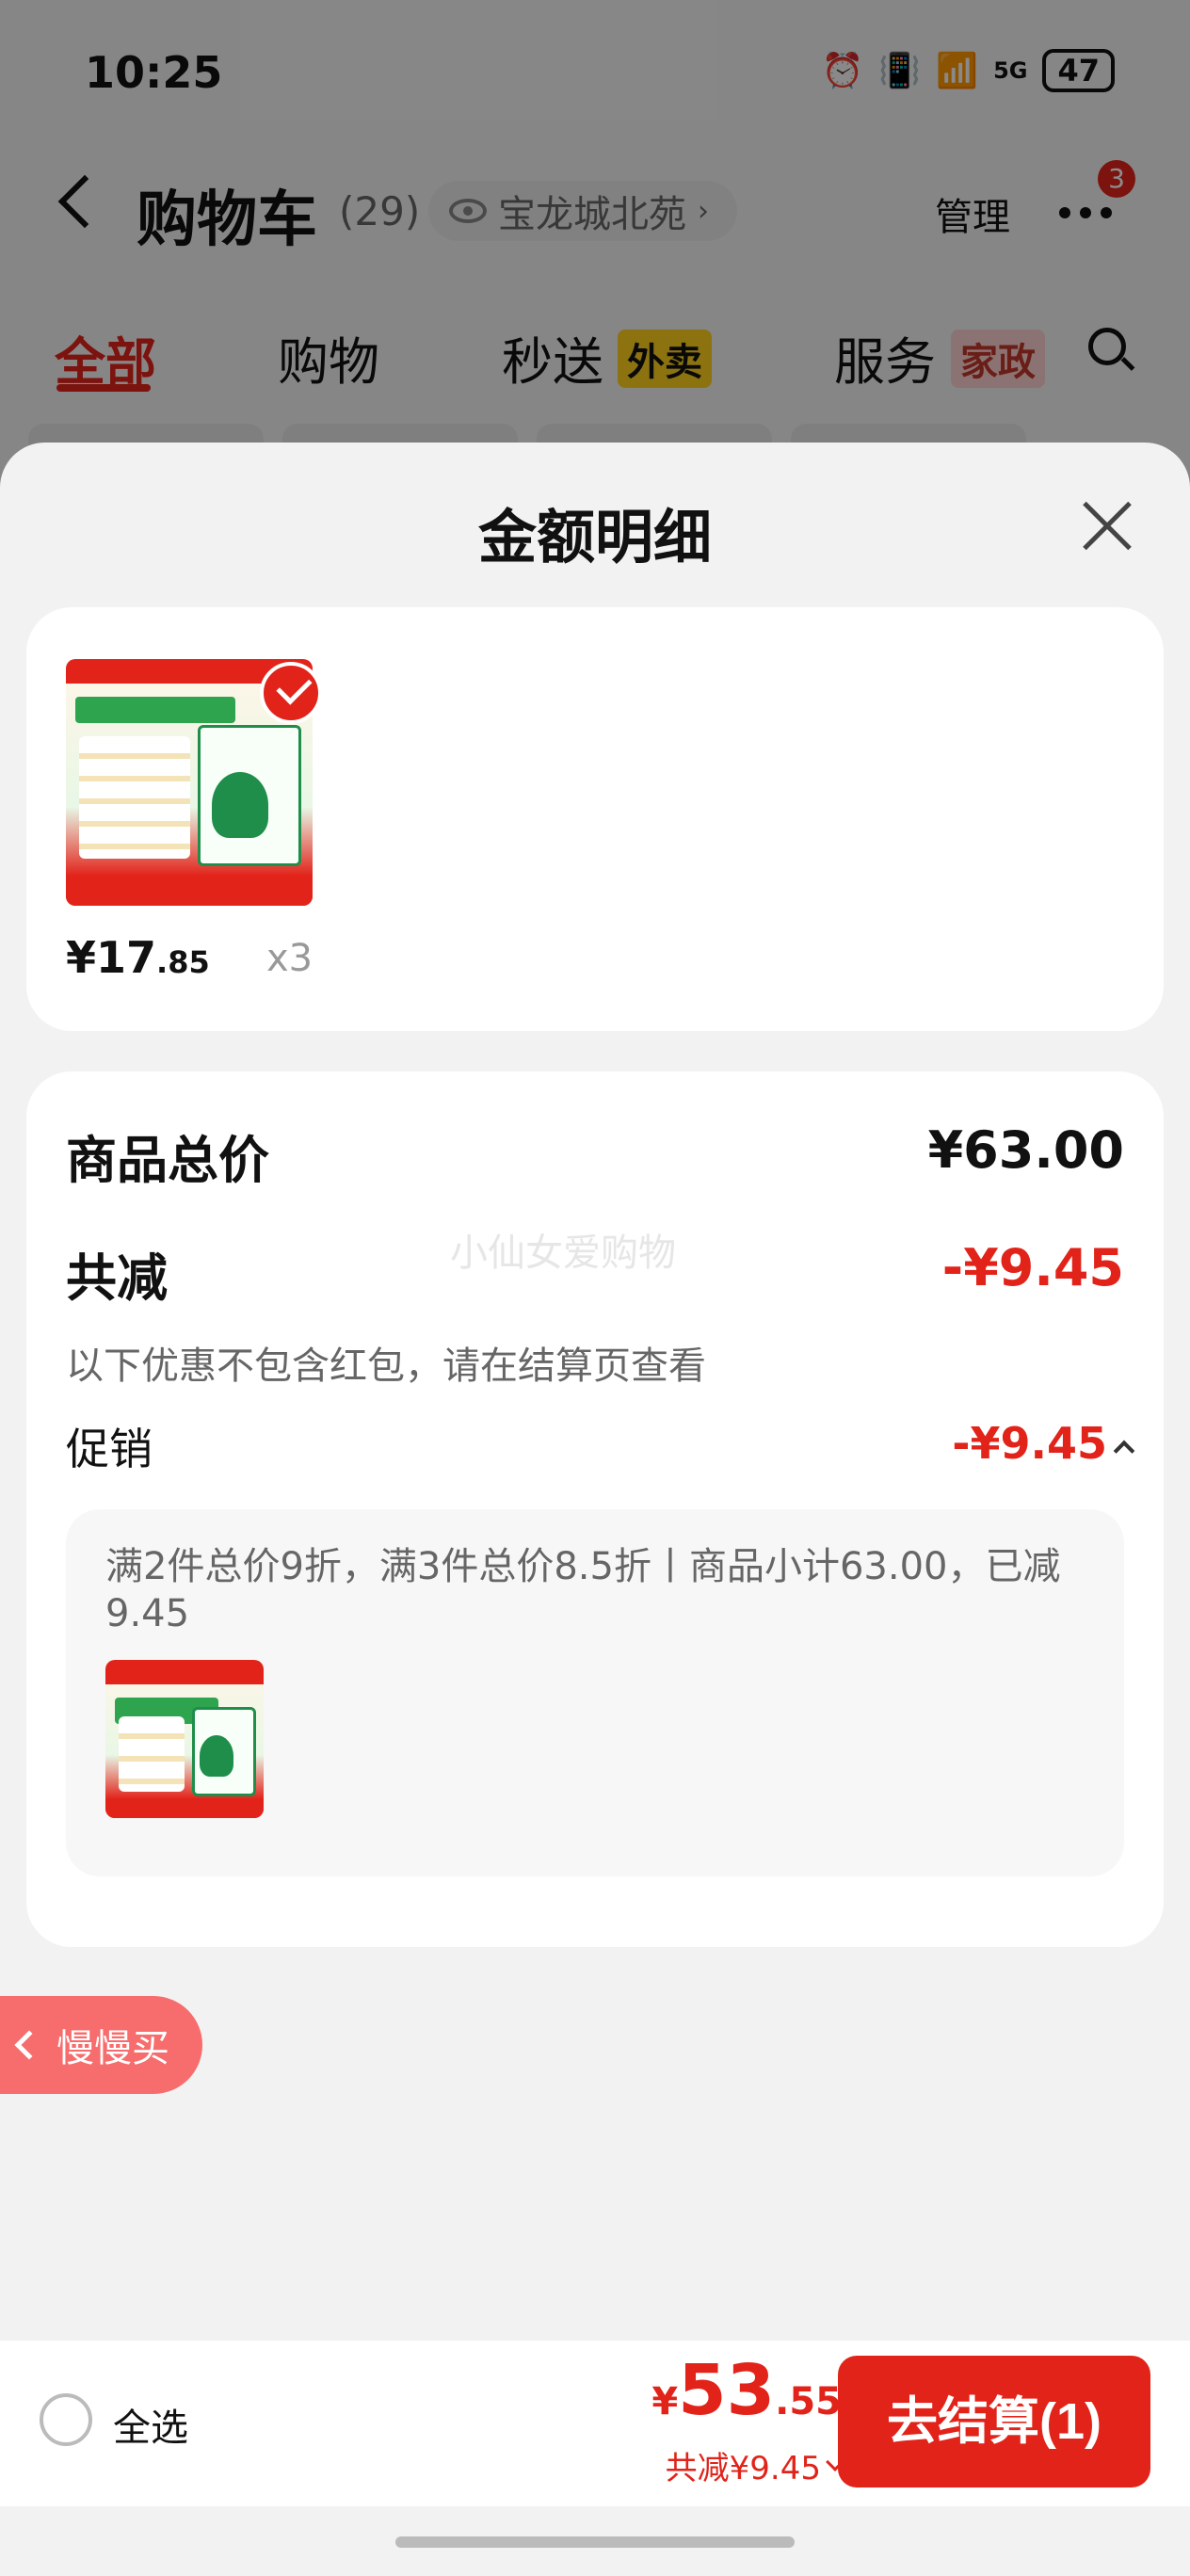 Image resolution: width=1190 pixels, height=2576 pixels. I want to click on chevron-up-icon, so click(1124, 1451).